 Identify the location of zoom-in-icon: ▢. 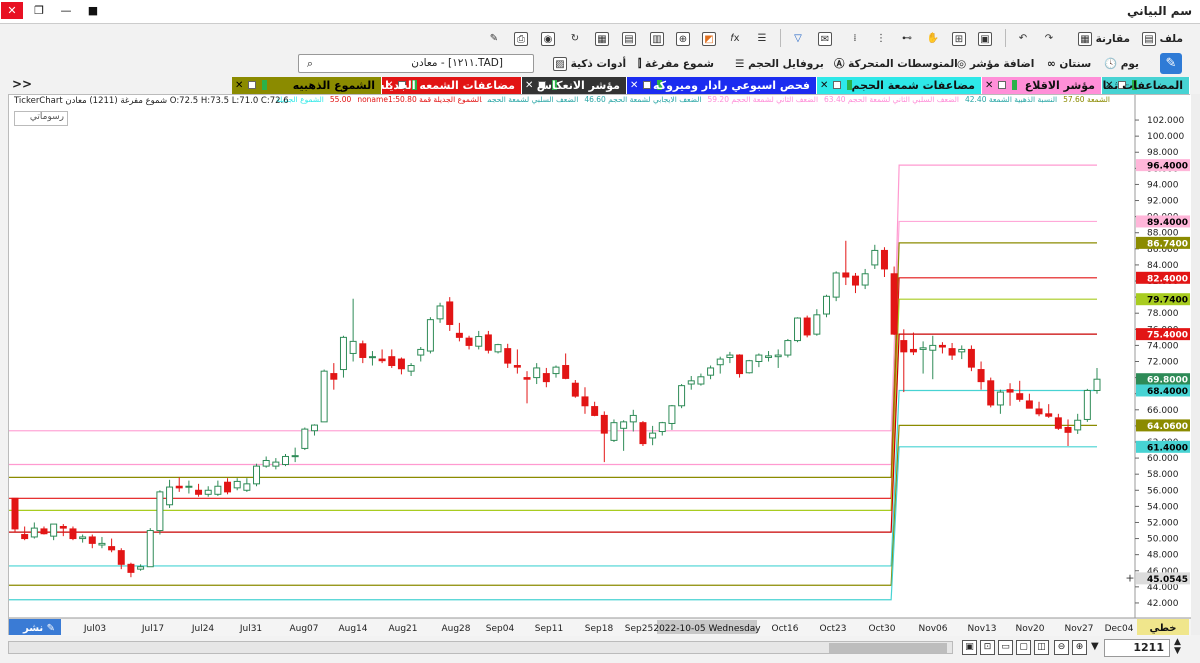
(1023, 647).